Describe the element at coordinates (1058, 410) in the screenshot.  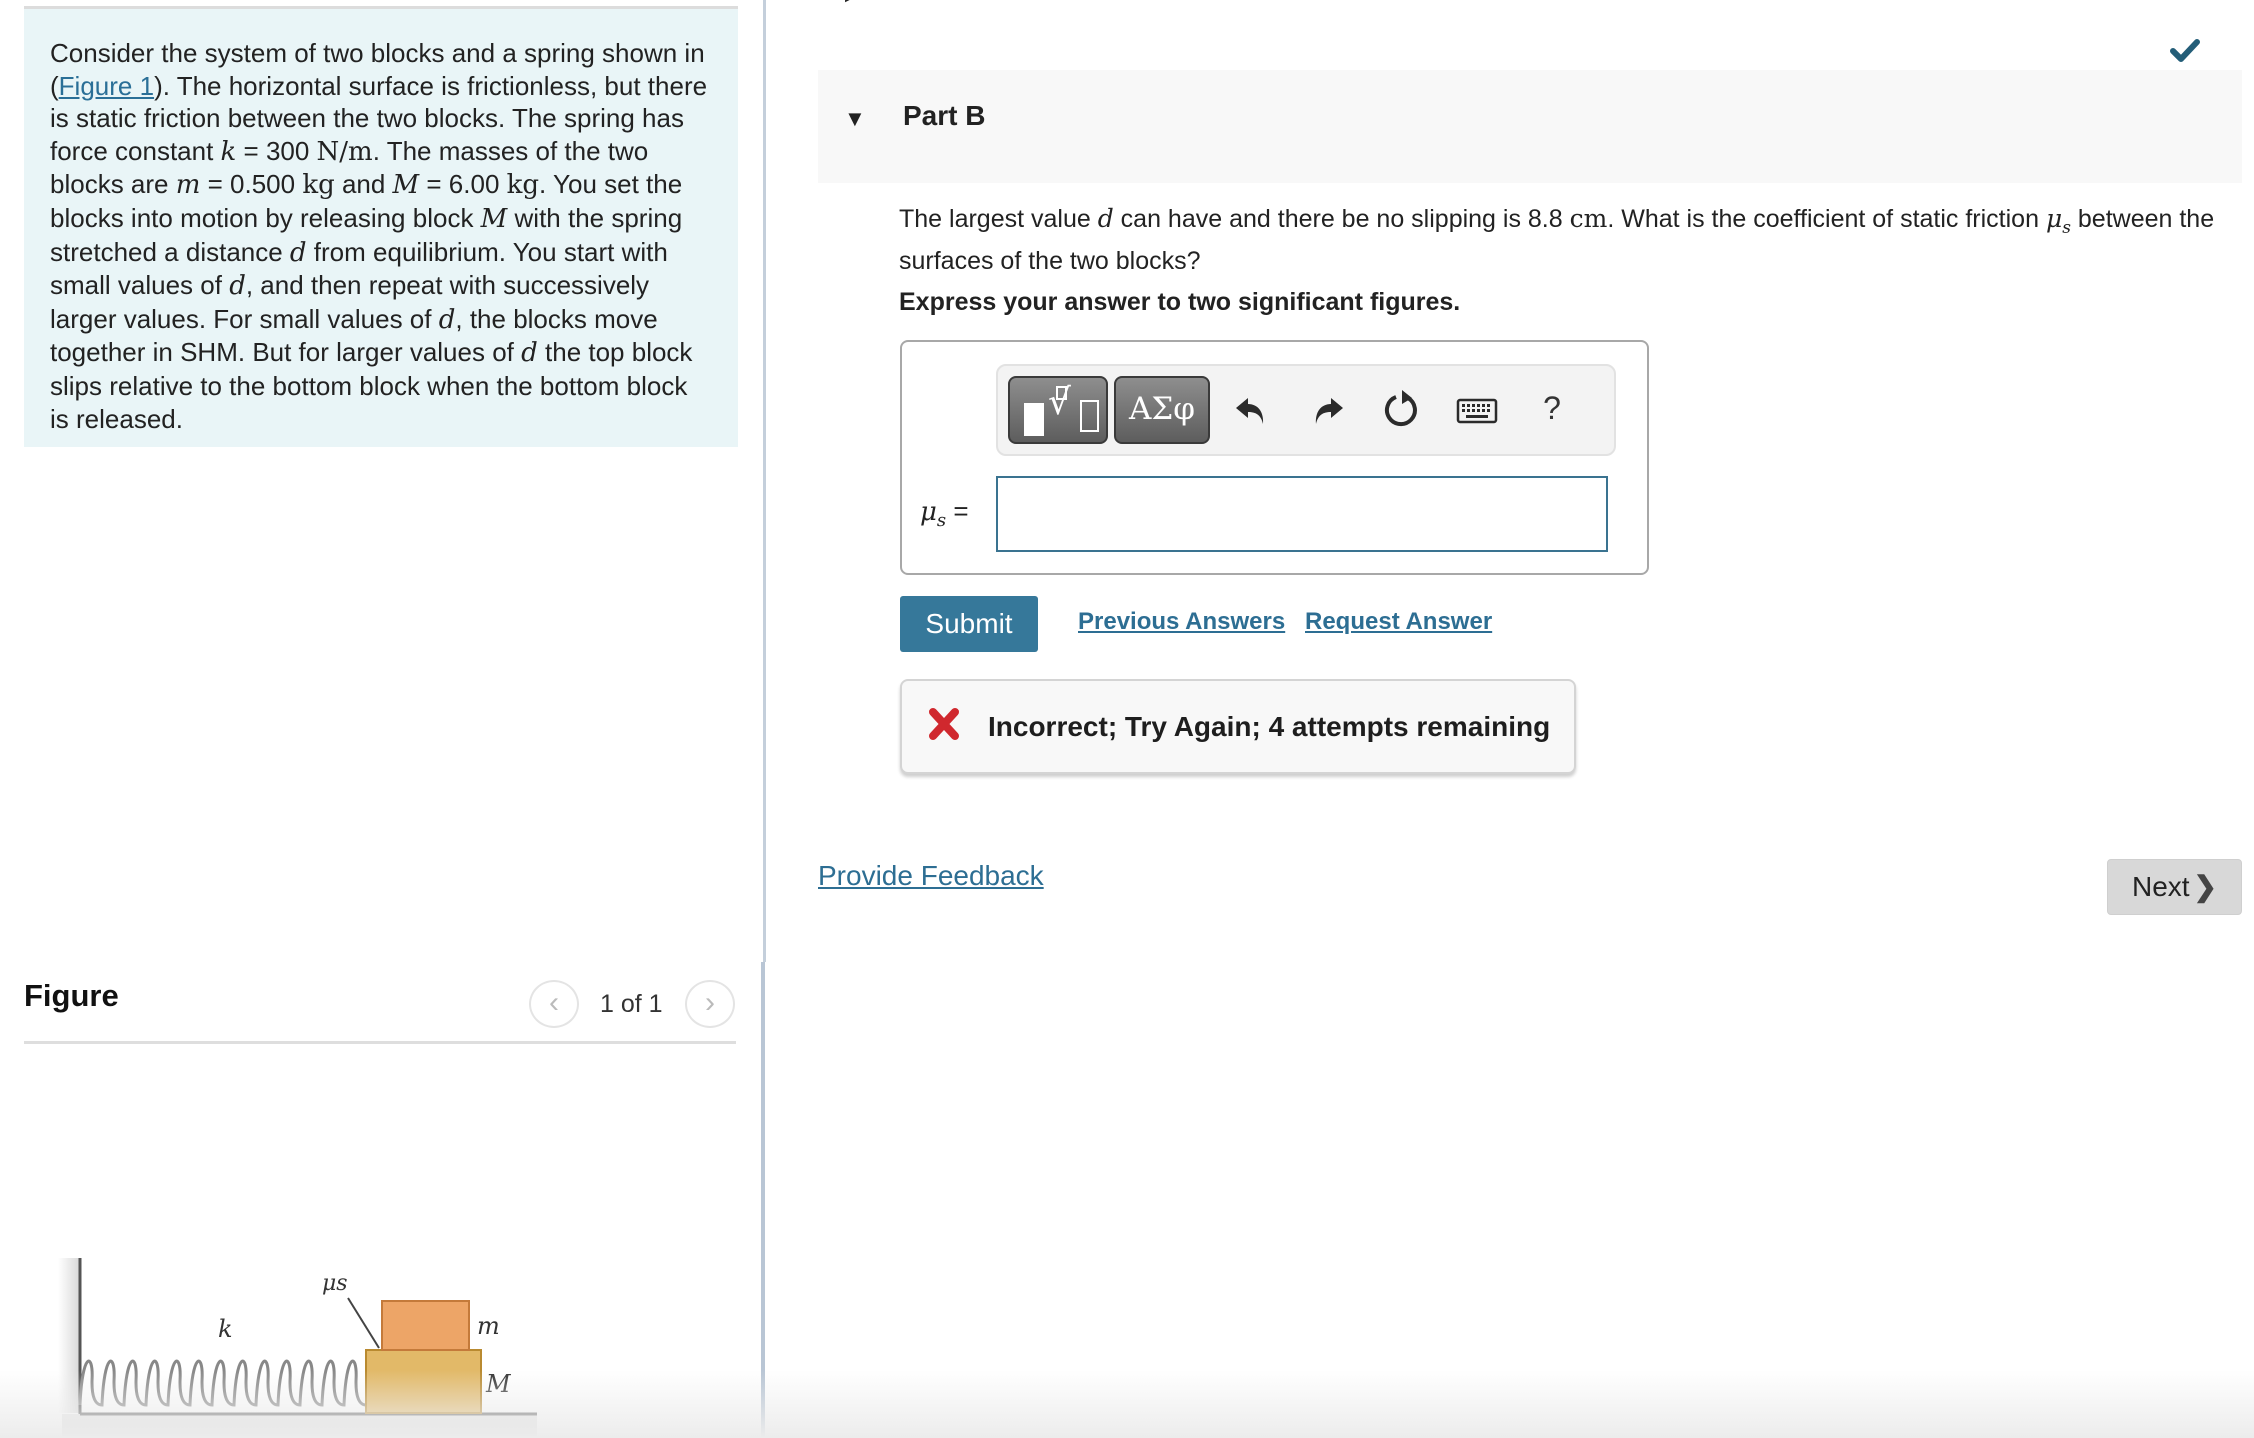
I see `templates-button: √` at that location.